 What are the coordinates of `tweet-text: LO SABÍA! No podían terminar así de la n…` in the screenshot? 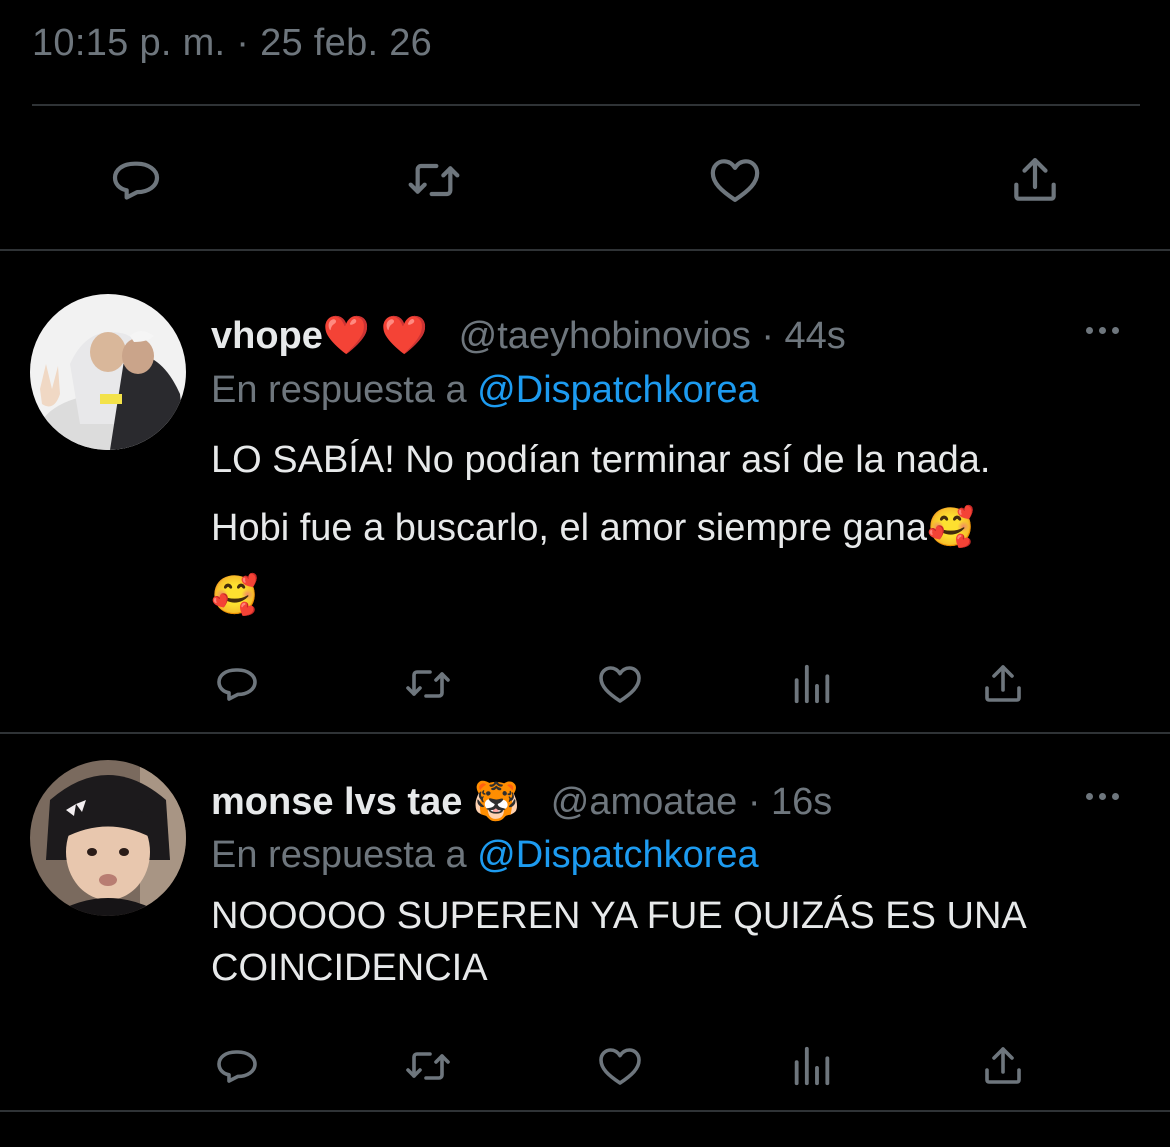 It's located at (671, 528).